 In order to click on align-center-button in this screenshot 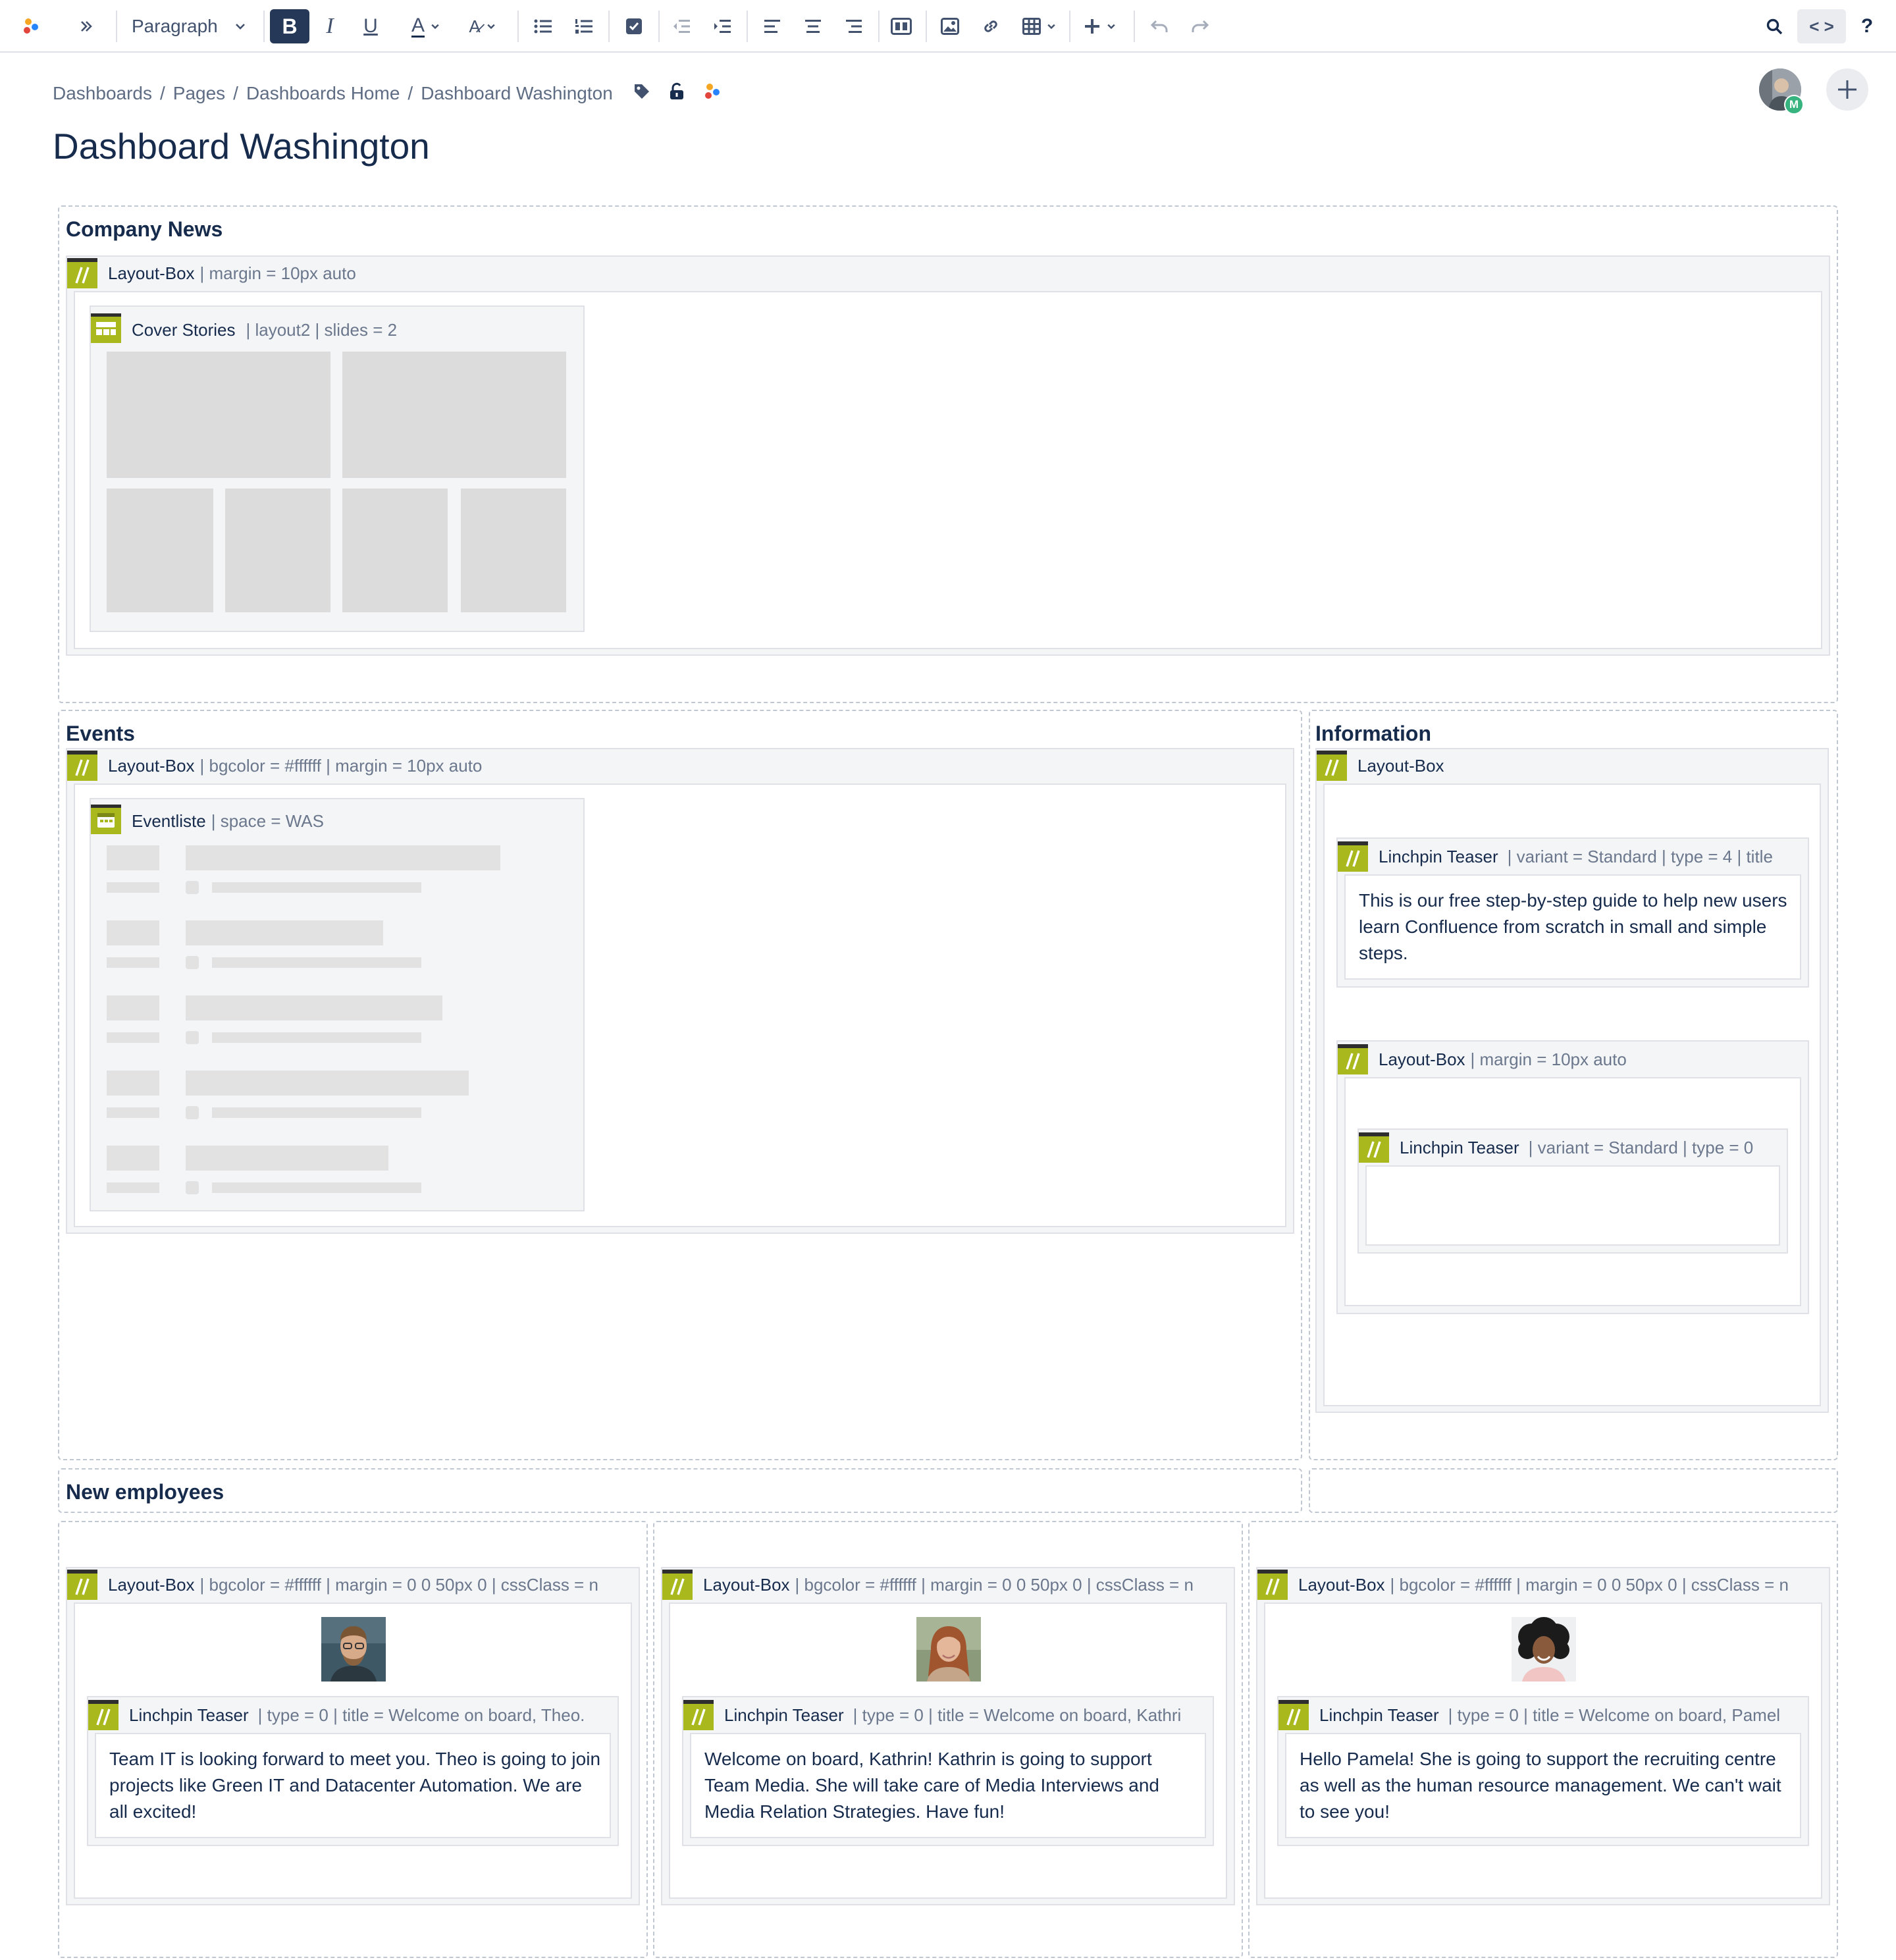, I will do `click(813, 26)`.